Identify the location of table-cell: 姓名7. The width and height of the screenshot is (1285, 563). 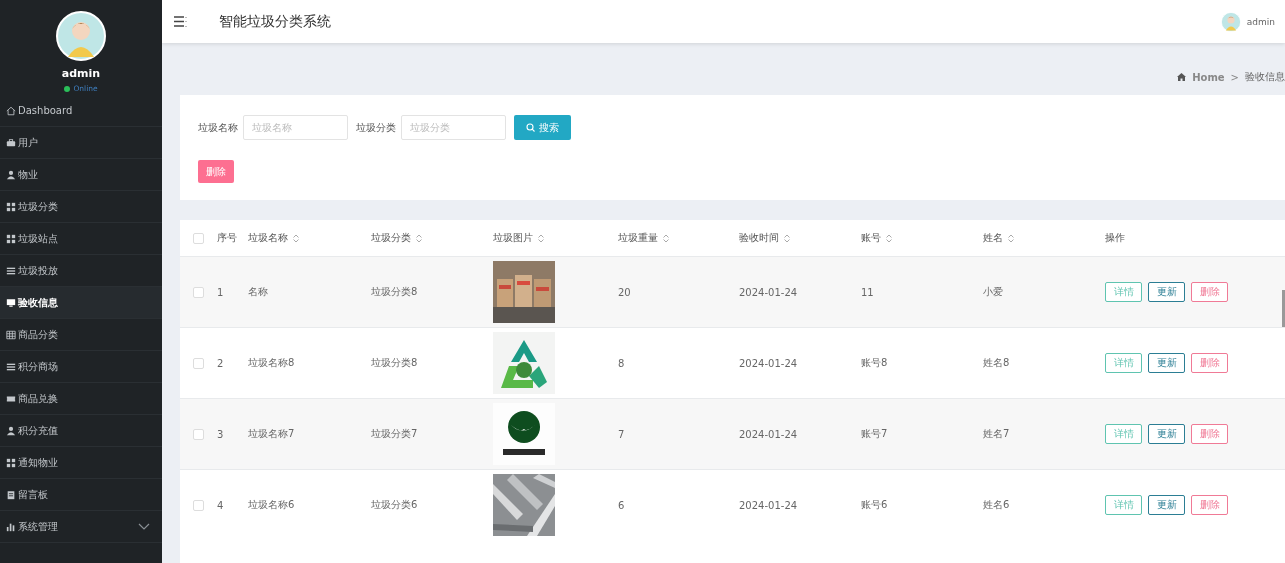
(996, 434).